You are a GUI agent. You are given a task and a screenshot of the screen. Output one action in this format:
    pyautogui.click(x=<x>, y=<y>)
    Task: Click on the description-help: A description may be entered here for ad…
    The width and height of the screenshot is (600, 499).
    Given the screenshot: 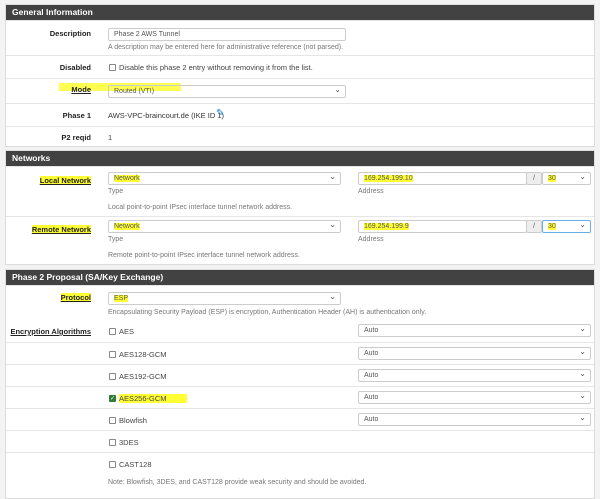 What is the action you would take?
    pyautogui.click(x=226, y=47)
    